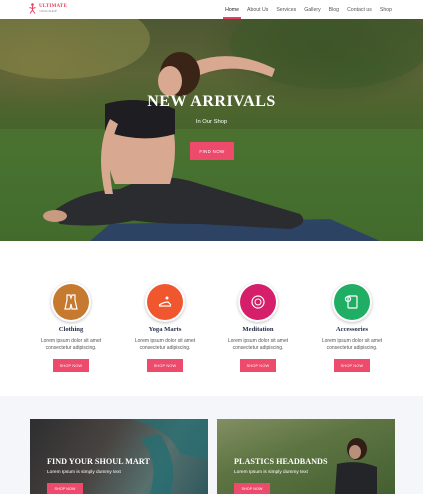 The height and width of the screenshot is (494, 423). What do you see at coordinates (212, 151) in the screenshot?
I see `find-now-button: FIND NOW` at bounding box center [212, 151].